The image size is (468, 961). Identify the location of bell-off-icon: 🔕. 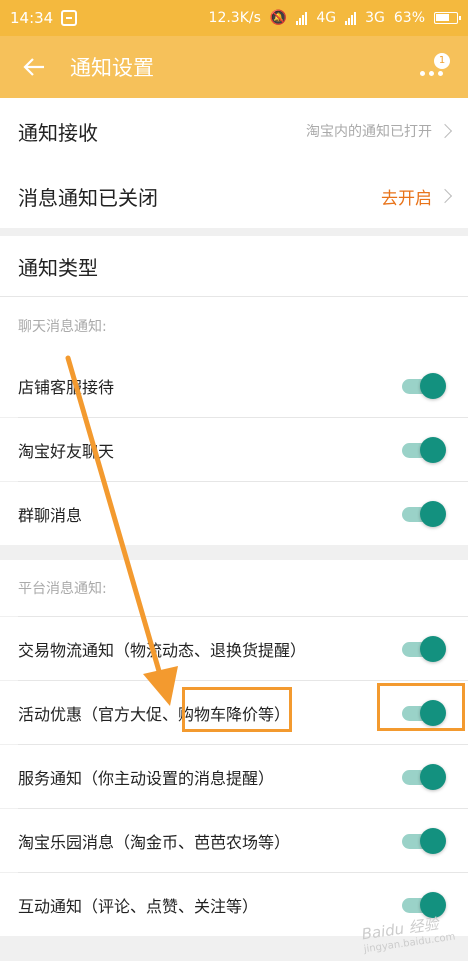
(278, 18).